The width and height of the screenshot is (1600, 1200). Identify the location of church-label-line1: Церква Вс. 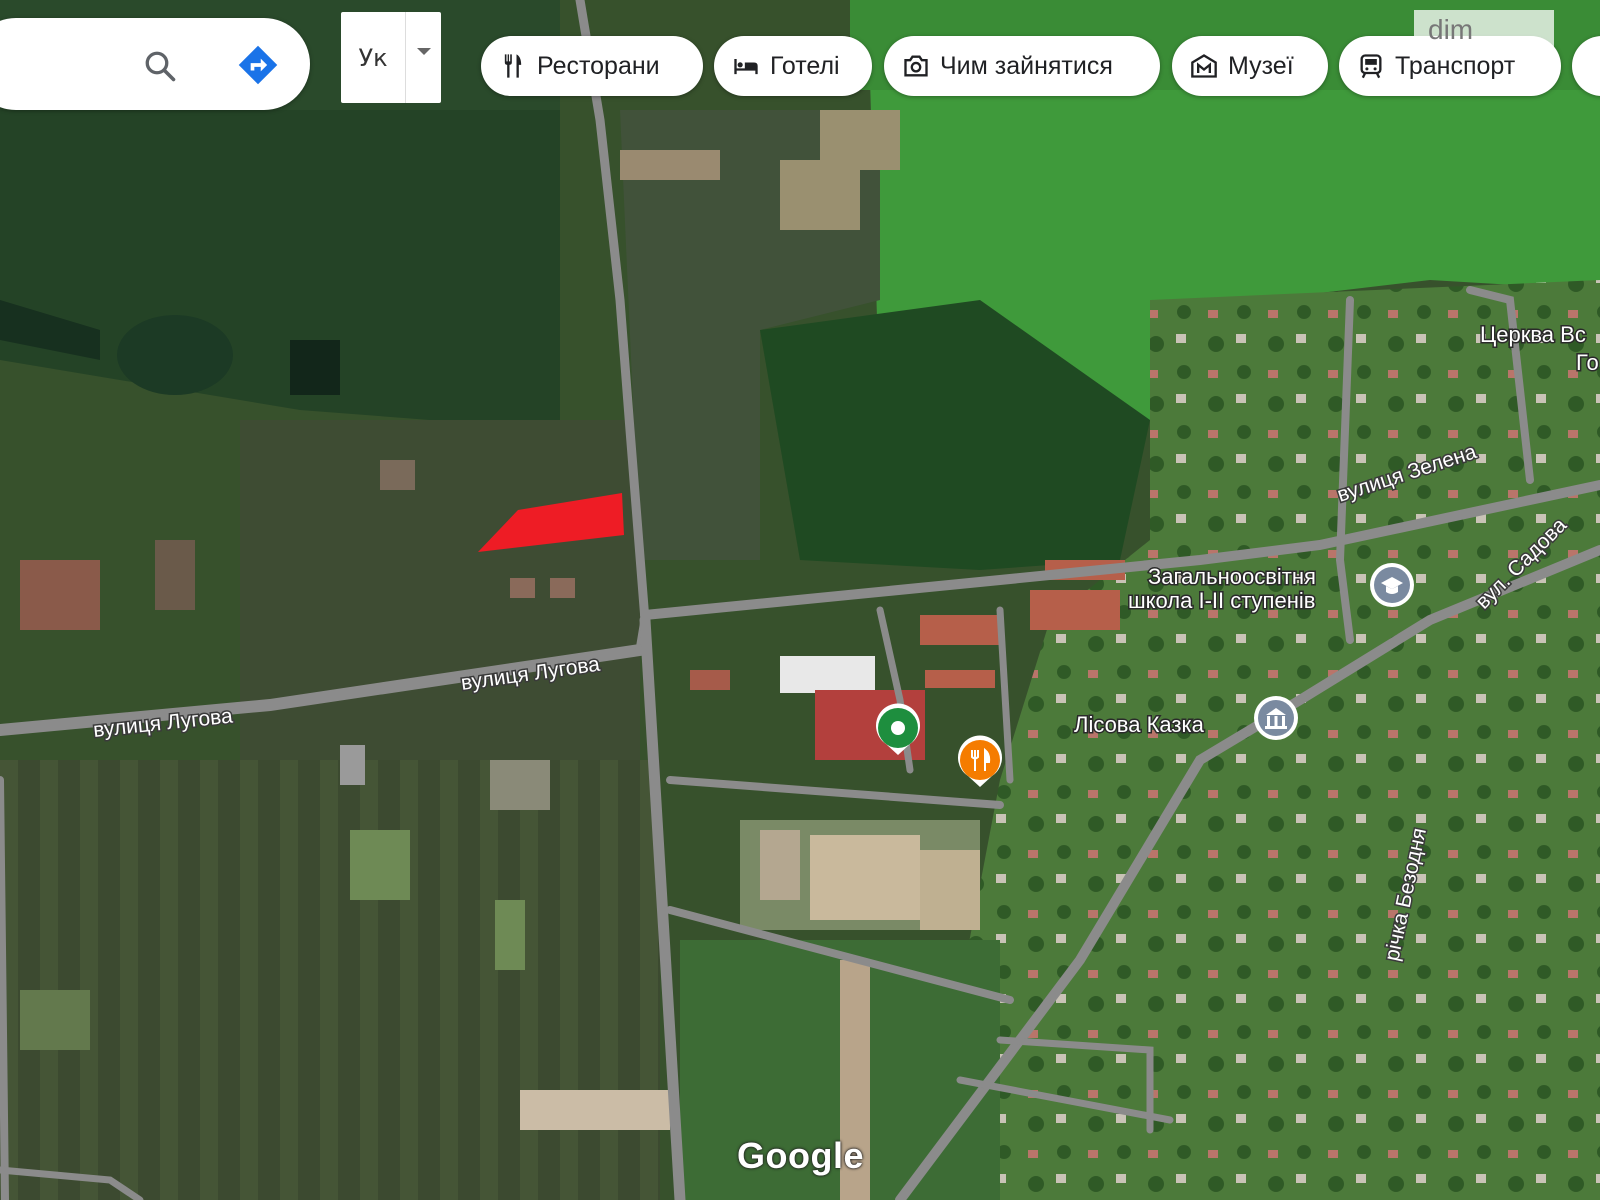
(1533, 334).